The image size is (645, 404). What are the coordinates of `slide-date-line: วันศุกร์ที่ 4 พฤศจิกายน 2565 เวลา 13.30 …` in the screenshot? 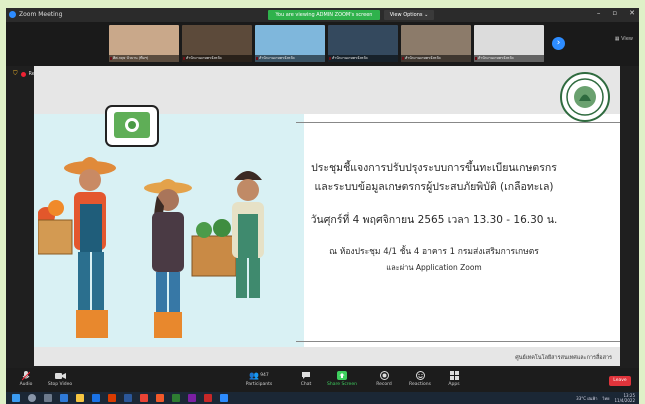 It's located at (434, 220).